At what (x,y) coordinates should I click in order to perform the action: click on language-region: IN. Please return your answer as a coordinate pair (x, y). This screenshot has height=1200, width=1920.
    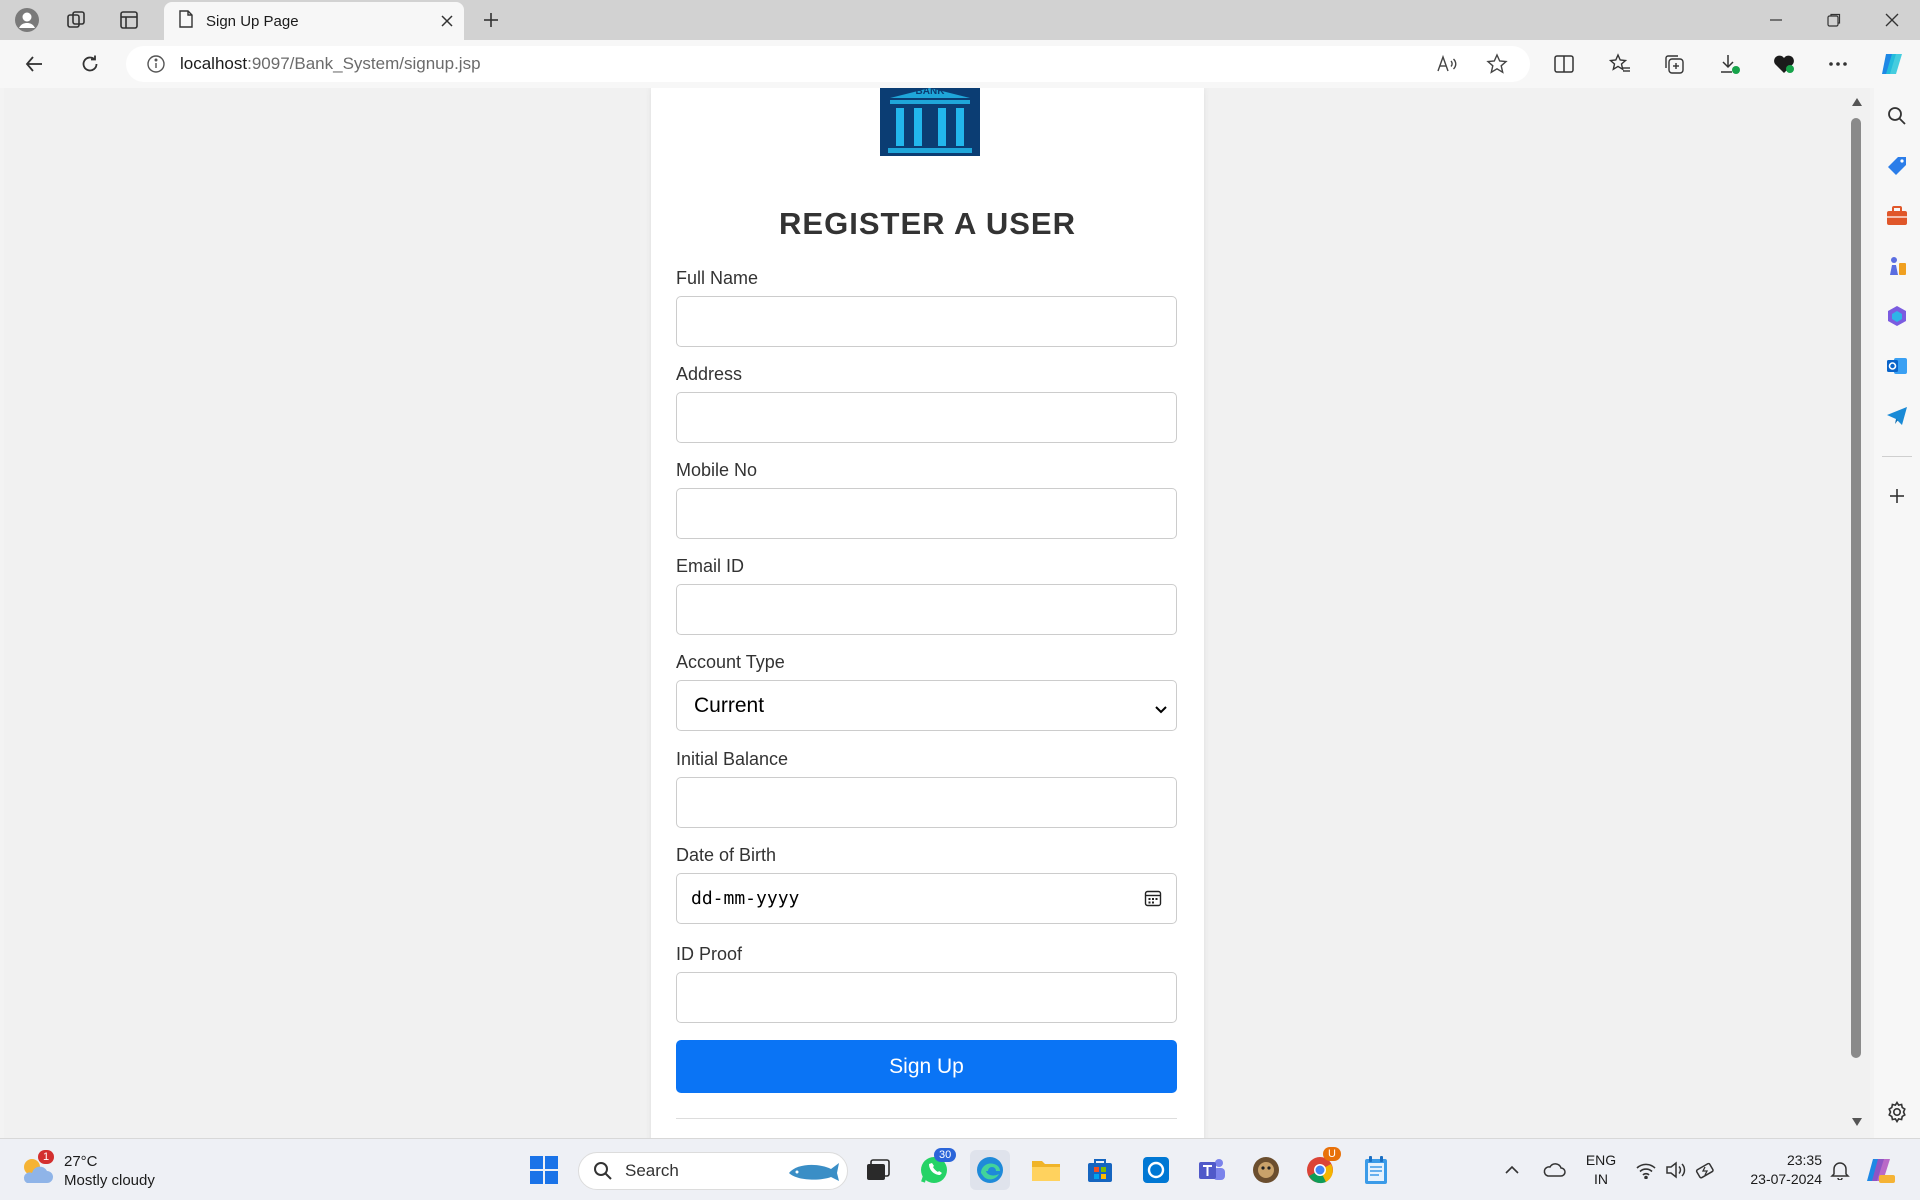
    Looking at the image, I should click on (1601, 1179).